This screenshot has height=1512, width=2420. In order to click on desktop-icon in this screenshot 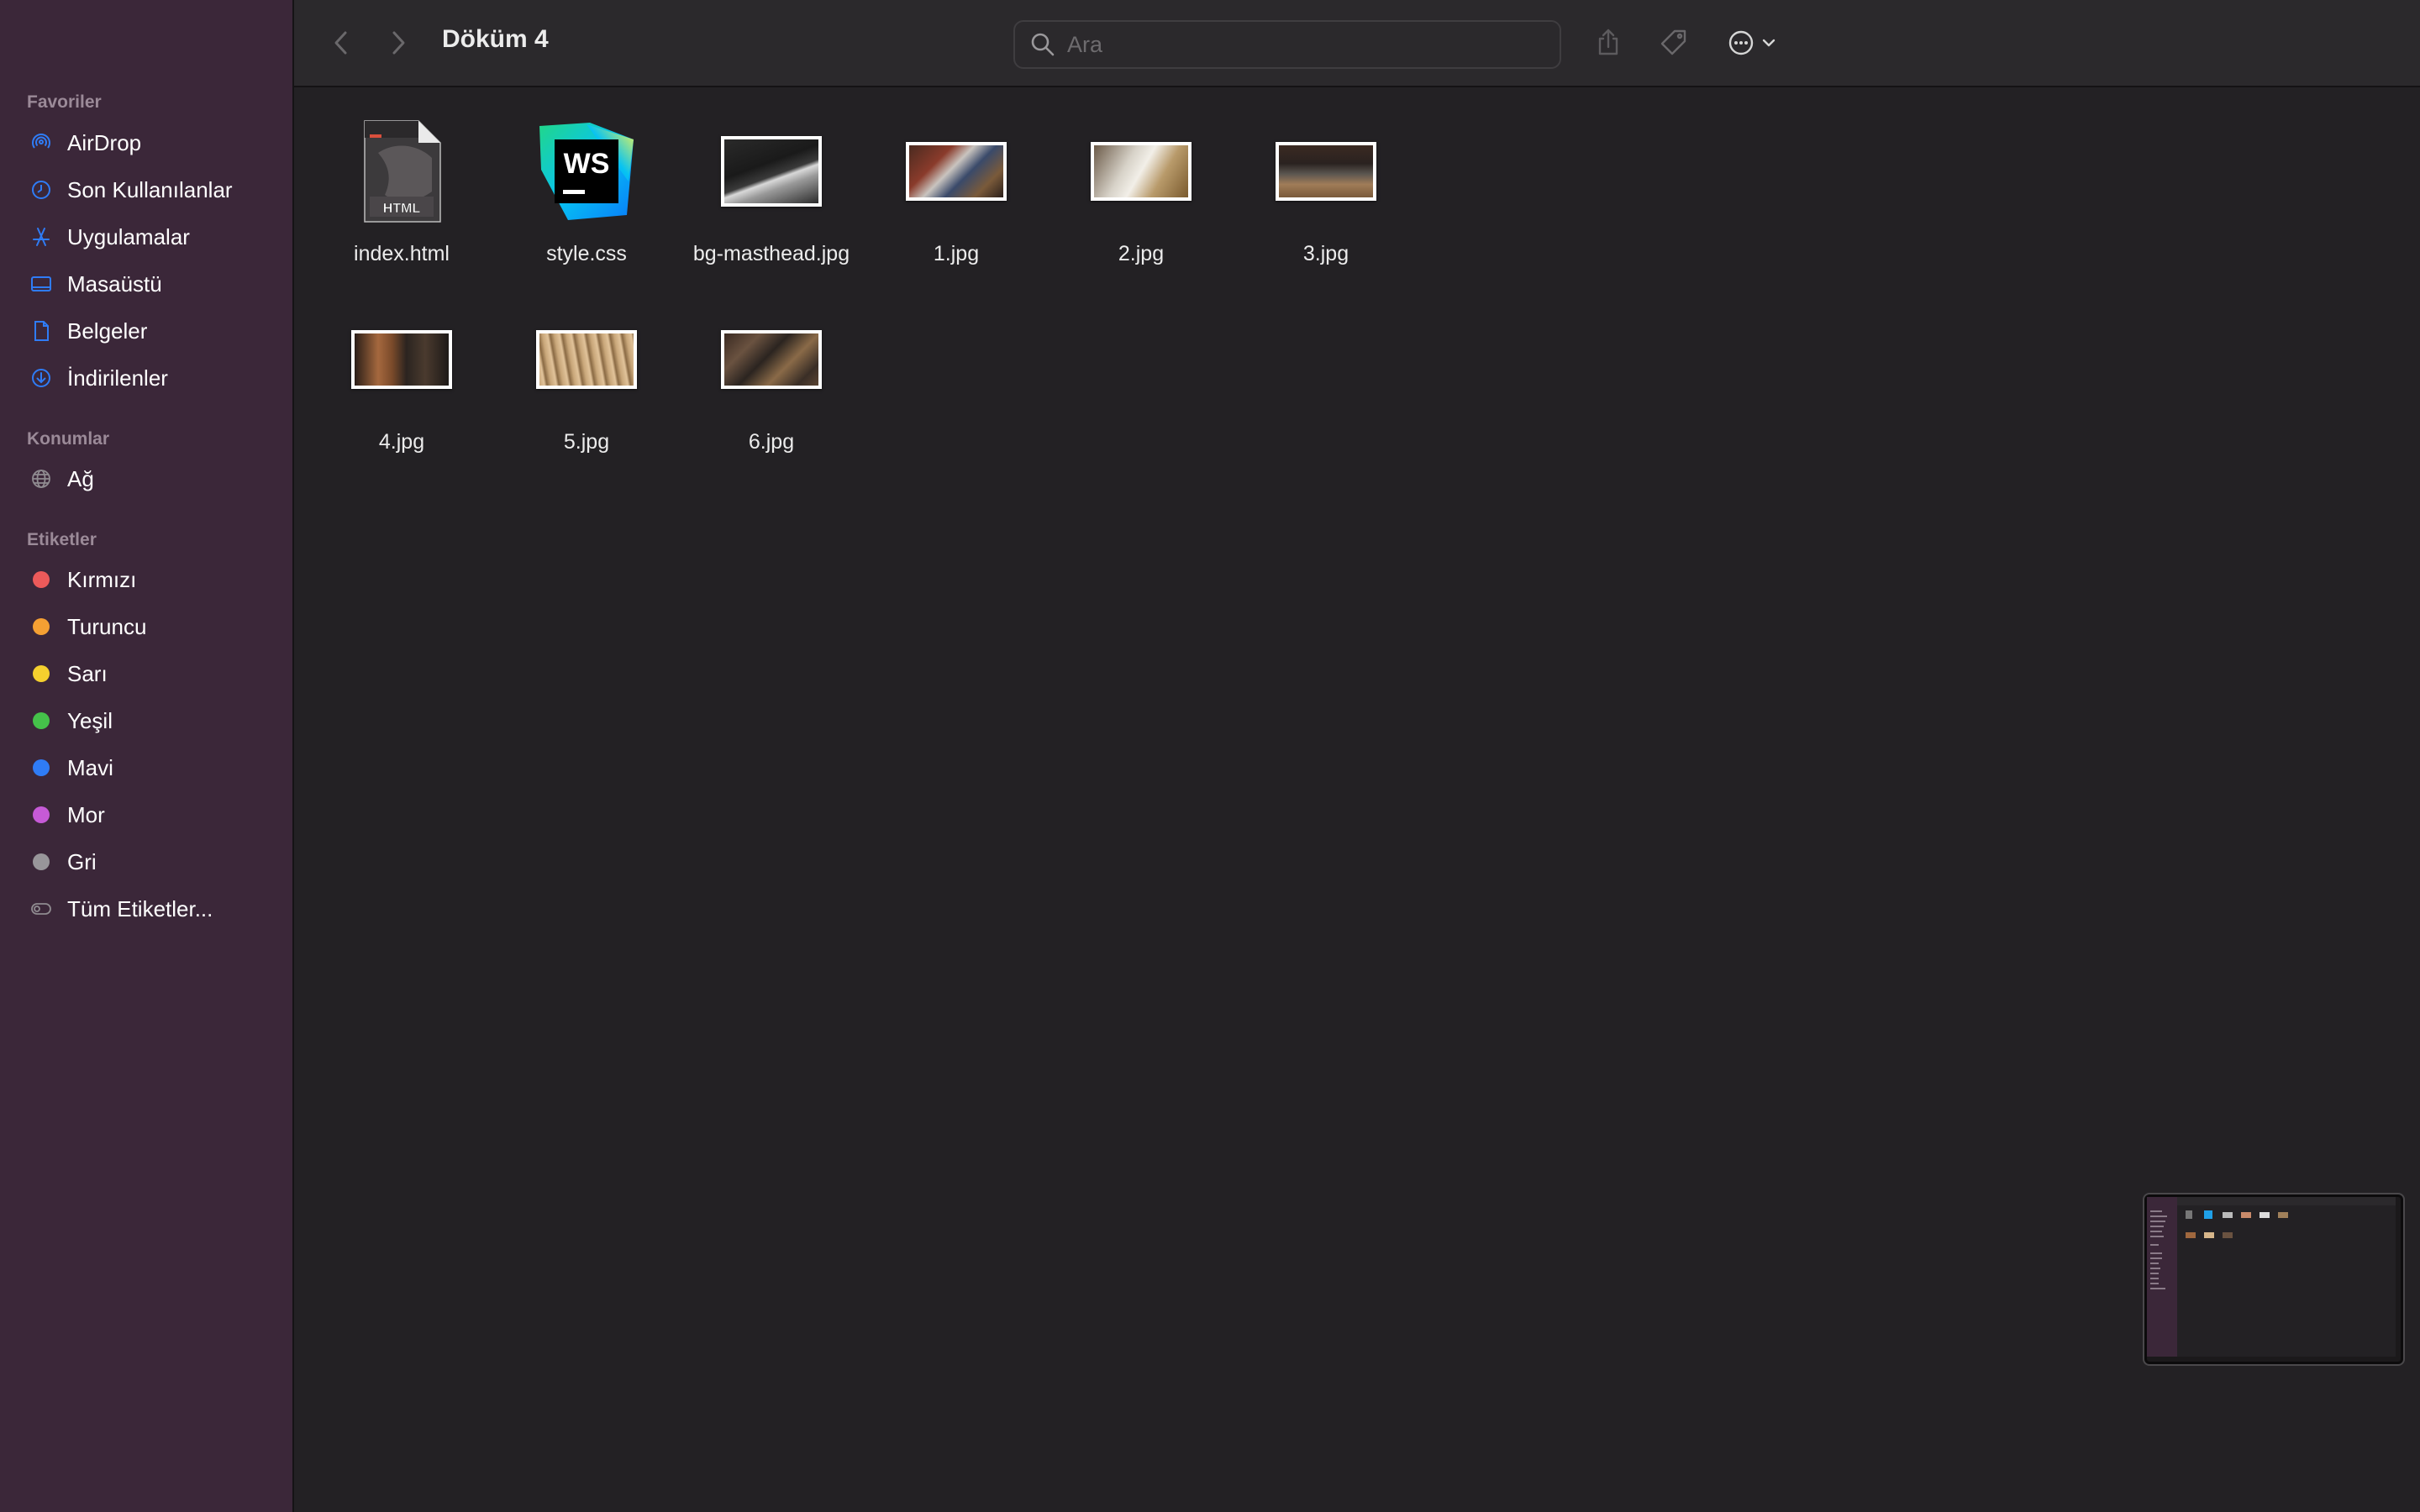, I will do `click(41, 284)`.